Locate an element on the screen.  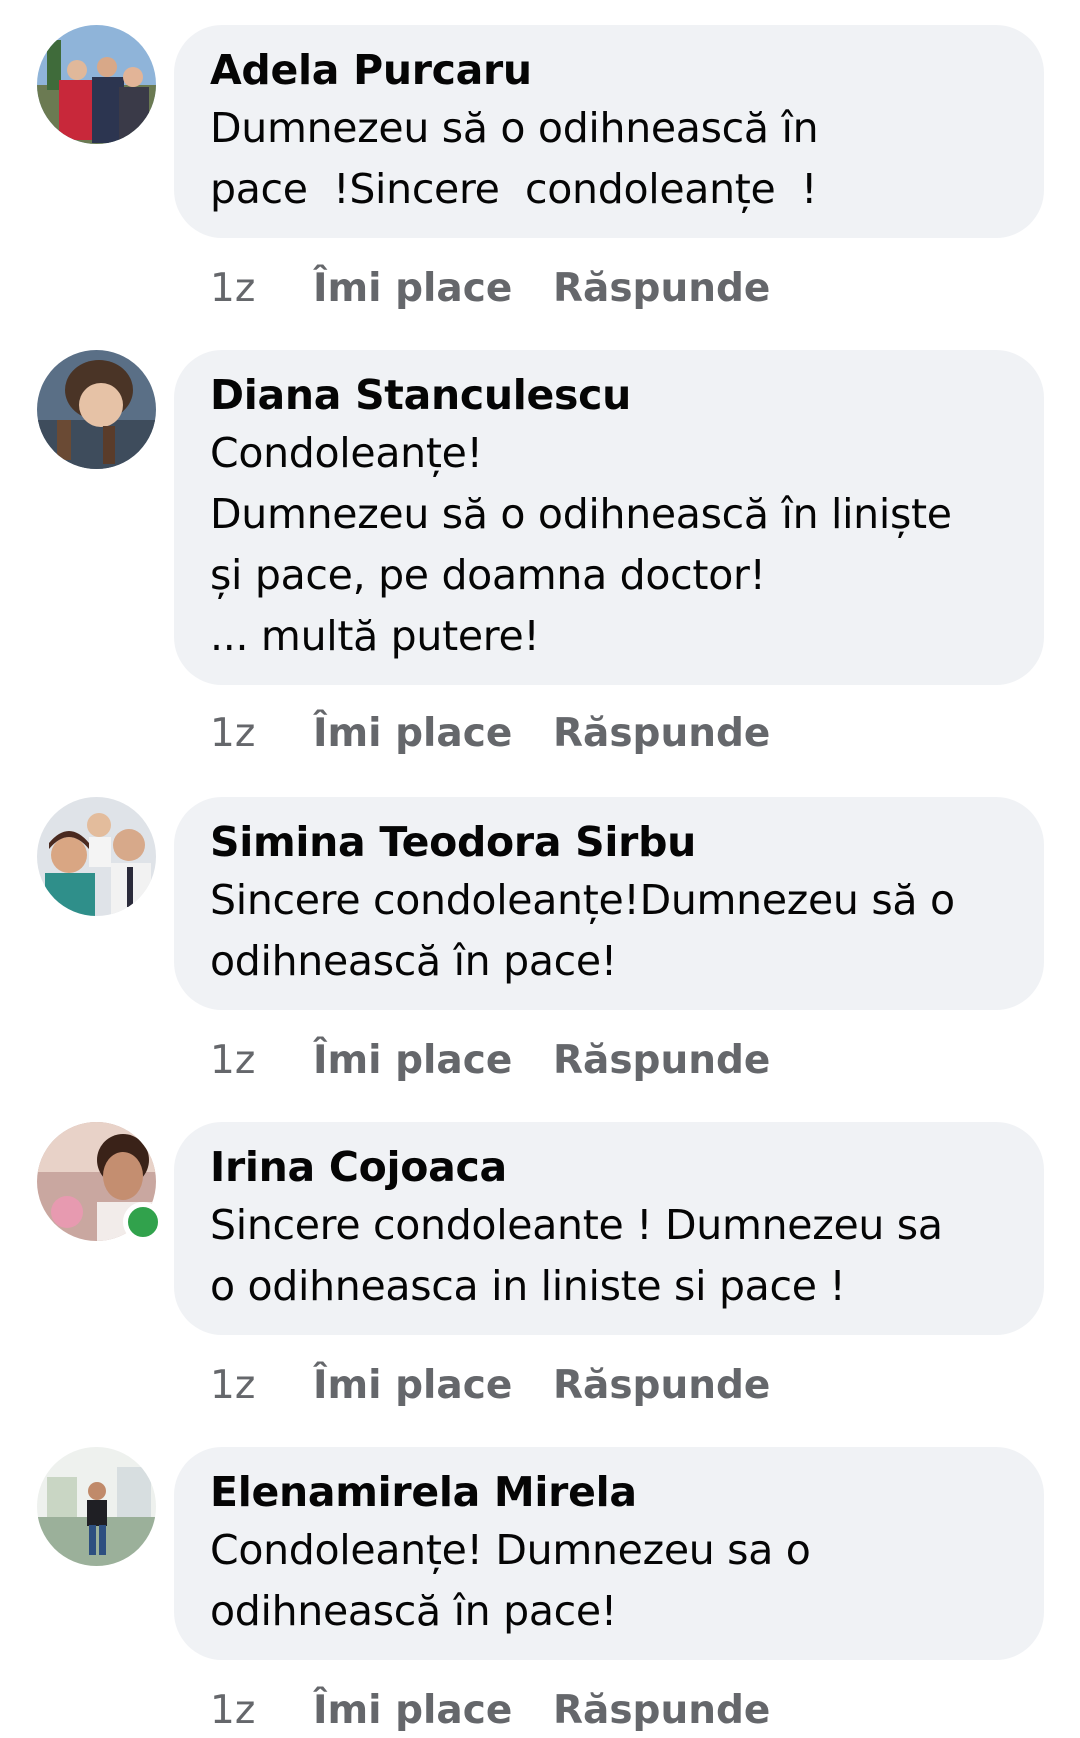
online-status-indicator is located at coordinates (143, 1222).